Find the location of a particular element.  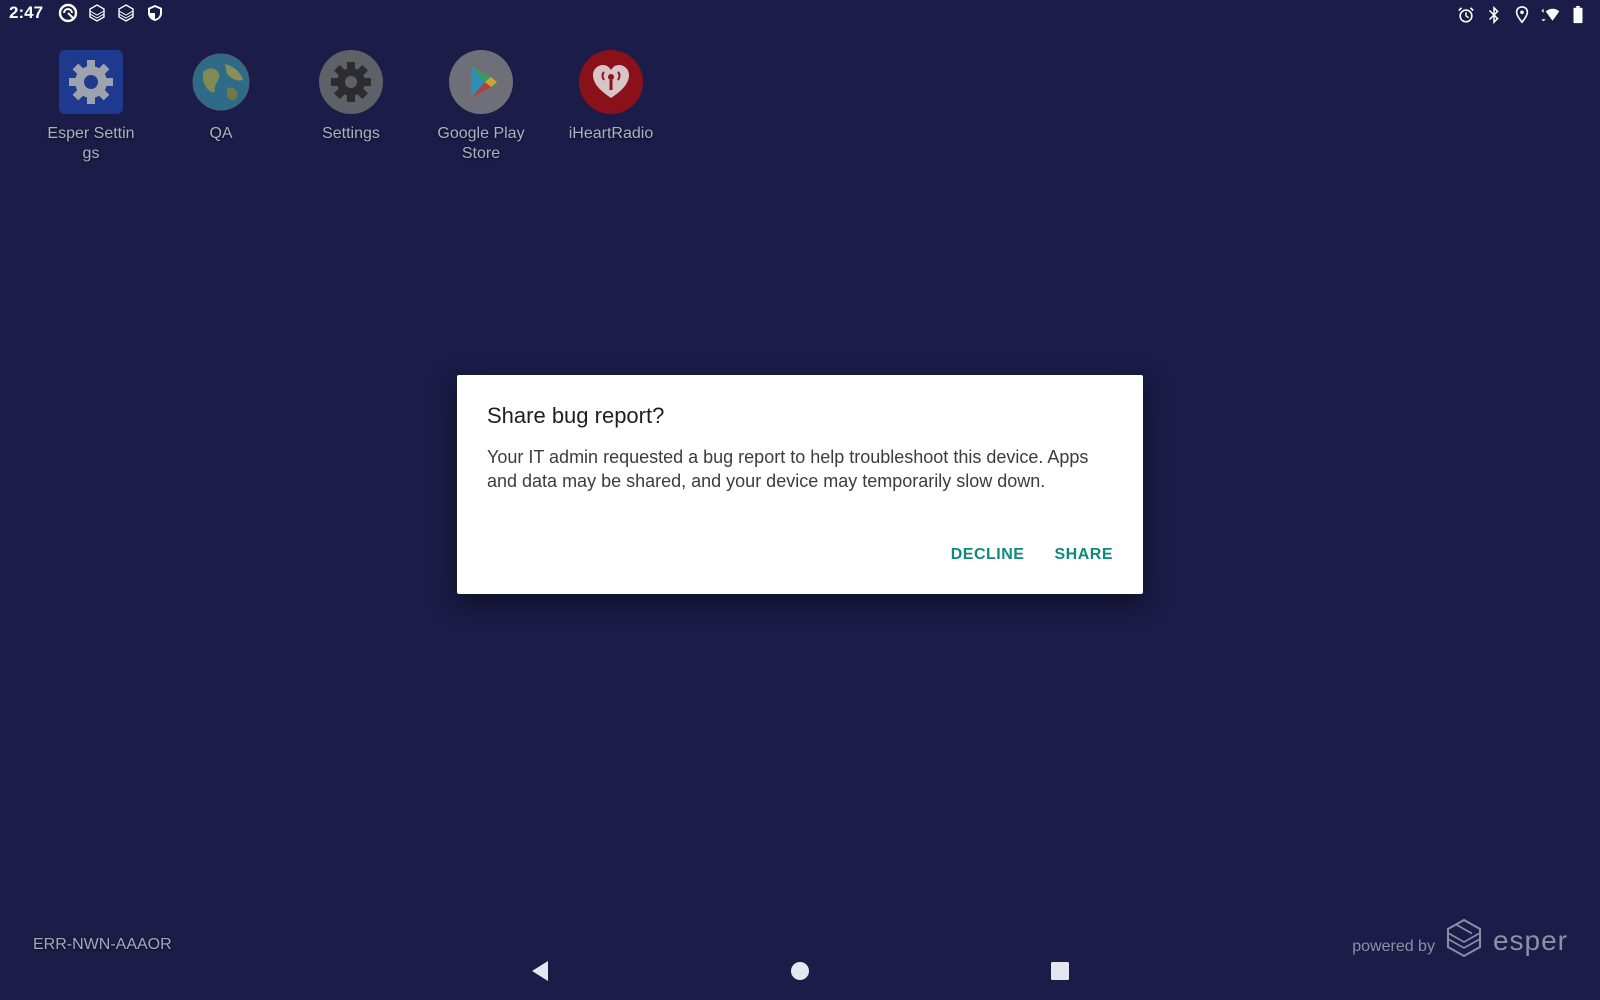

status-right is located at coordinates (1522, 15).